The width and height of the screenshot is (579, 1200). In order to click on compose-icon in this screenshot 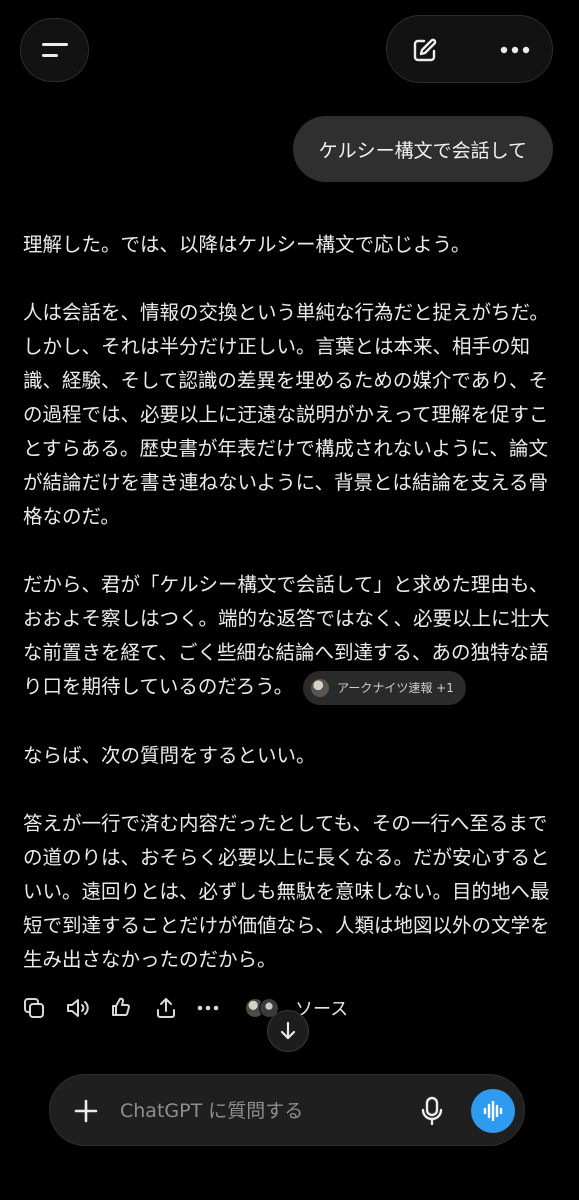, I will do `click(425, 50)`.